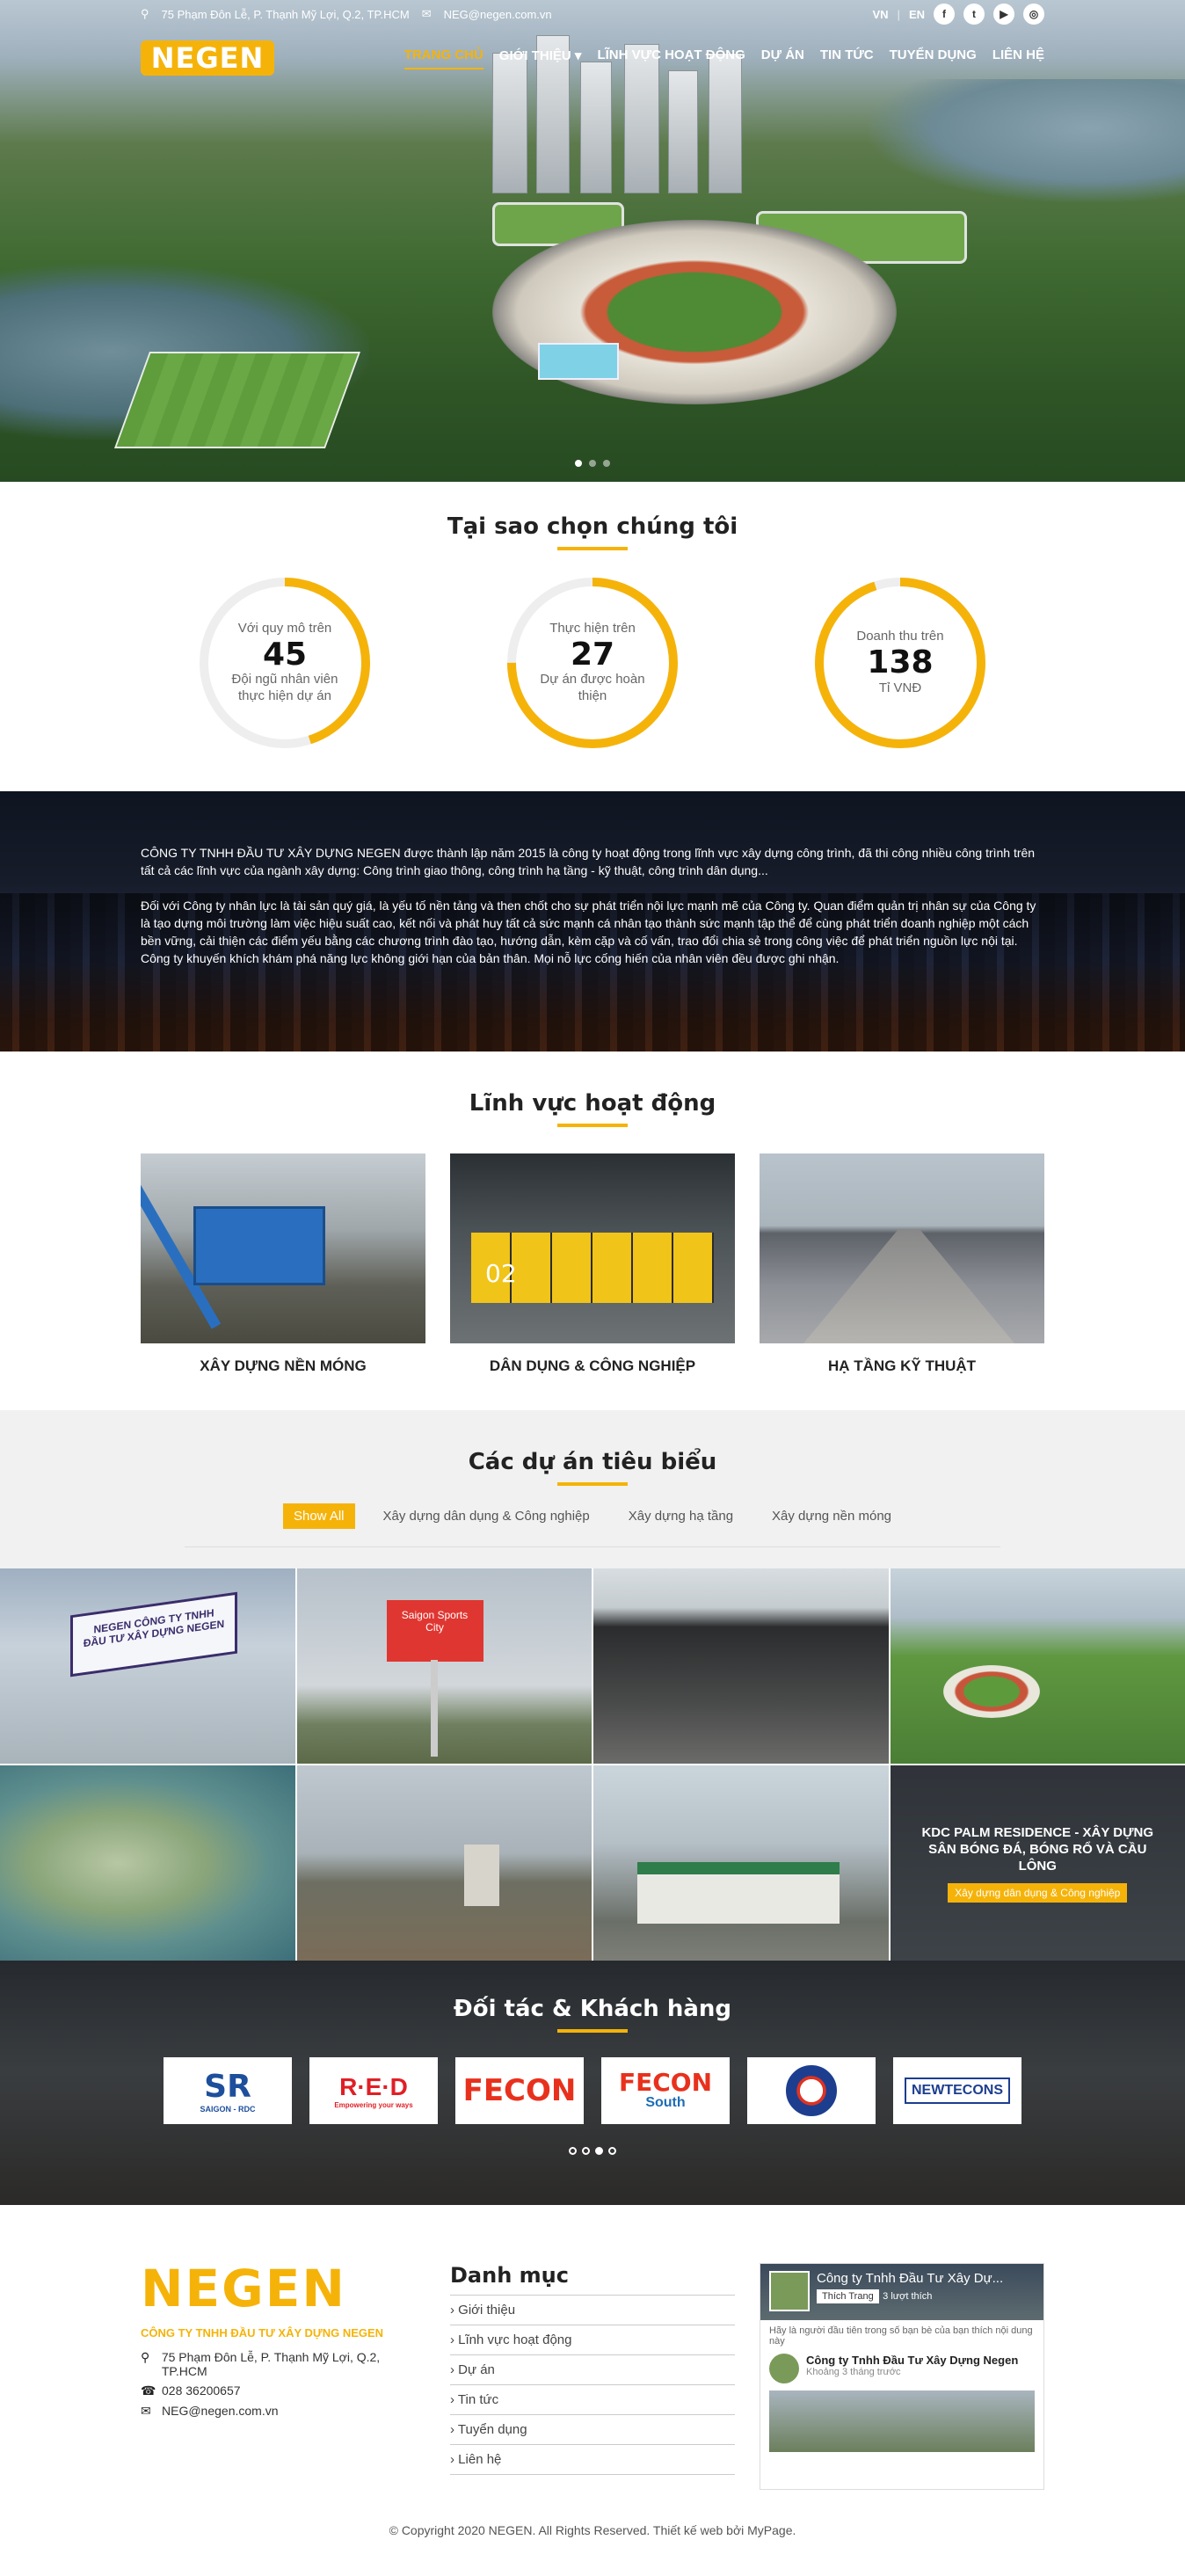 The width and height of the screenshot is (1185, 2576). Describe the element at coordinates (486, 1516) in the screenshot. I see `filter-dan-dung: Xây dựng dân dụng & Công nghiệp` at that location.